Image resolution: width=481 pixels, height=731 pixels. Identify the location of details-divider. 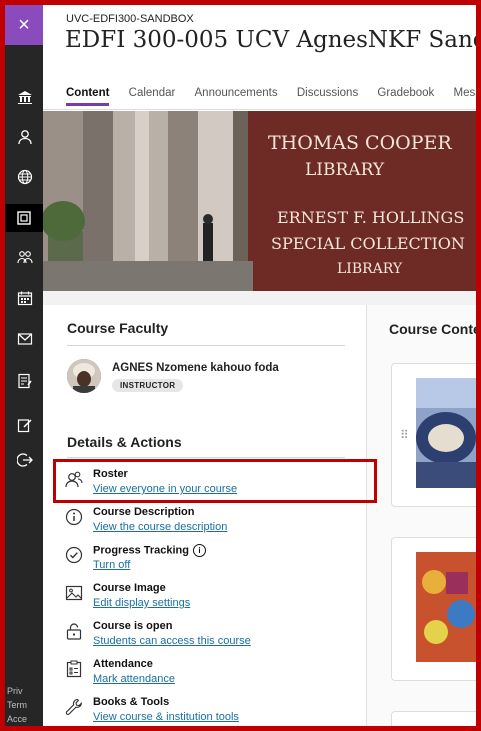
(206, 457).